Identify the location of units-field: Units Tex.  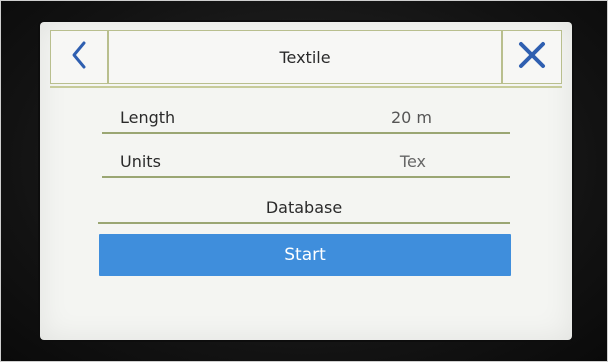
(306, 161).